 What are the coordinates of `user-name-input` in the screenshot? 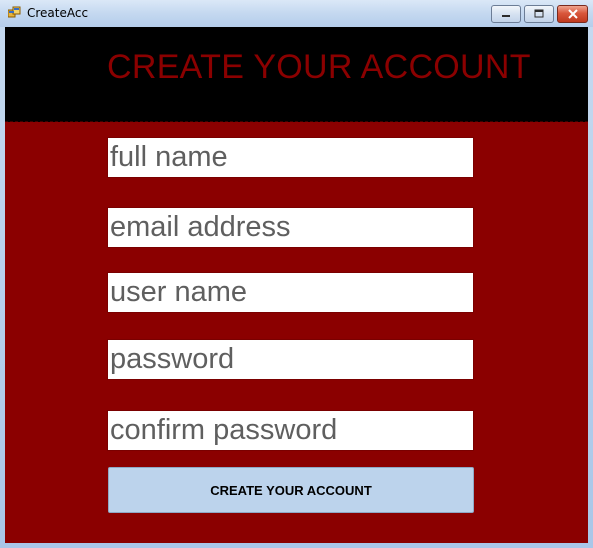 It's located at (290, 292).